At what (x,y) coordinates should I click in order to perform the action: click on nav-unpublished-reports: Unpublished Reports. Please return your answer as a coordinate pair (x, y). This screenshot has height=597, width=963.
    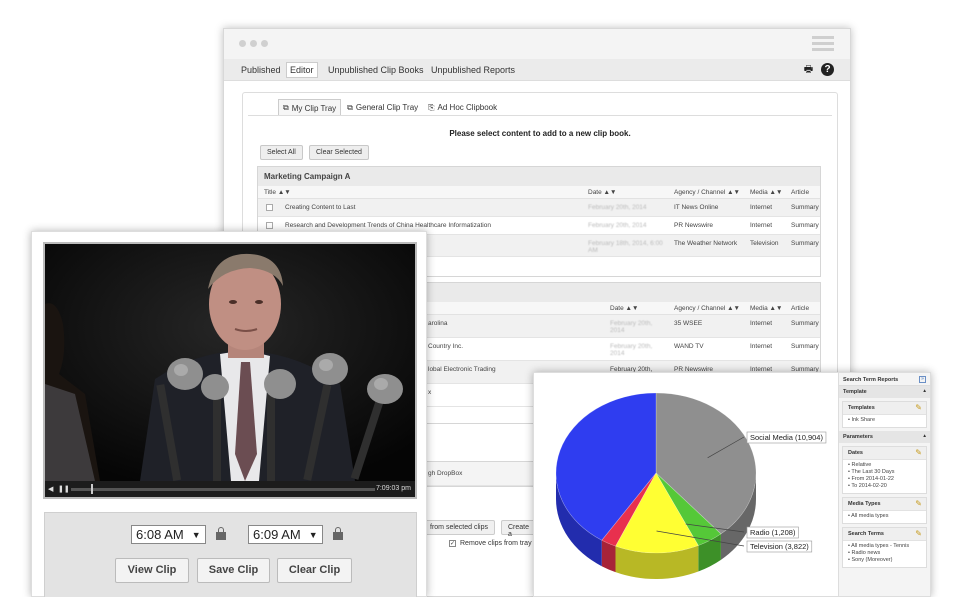
    Looking at the image, I should click on (473, 70).